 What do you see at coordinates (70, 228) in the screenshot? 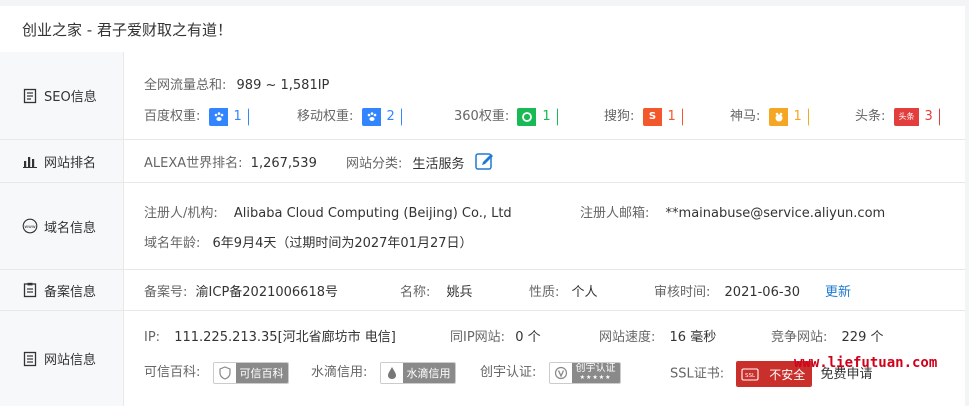
I see `domain-label: 域名信息` at bounding box center [70, 228].